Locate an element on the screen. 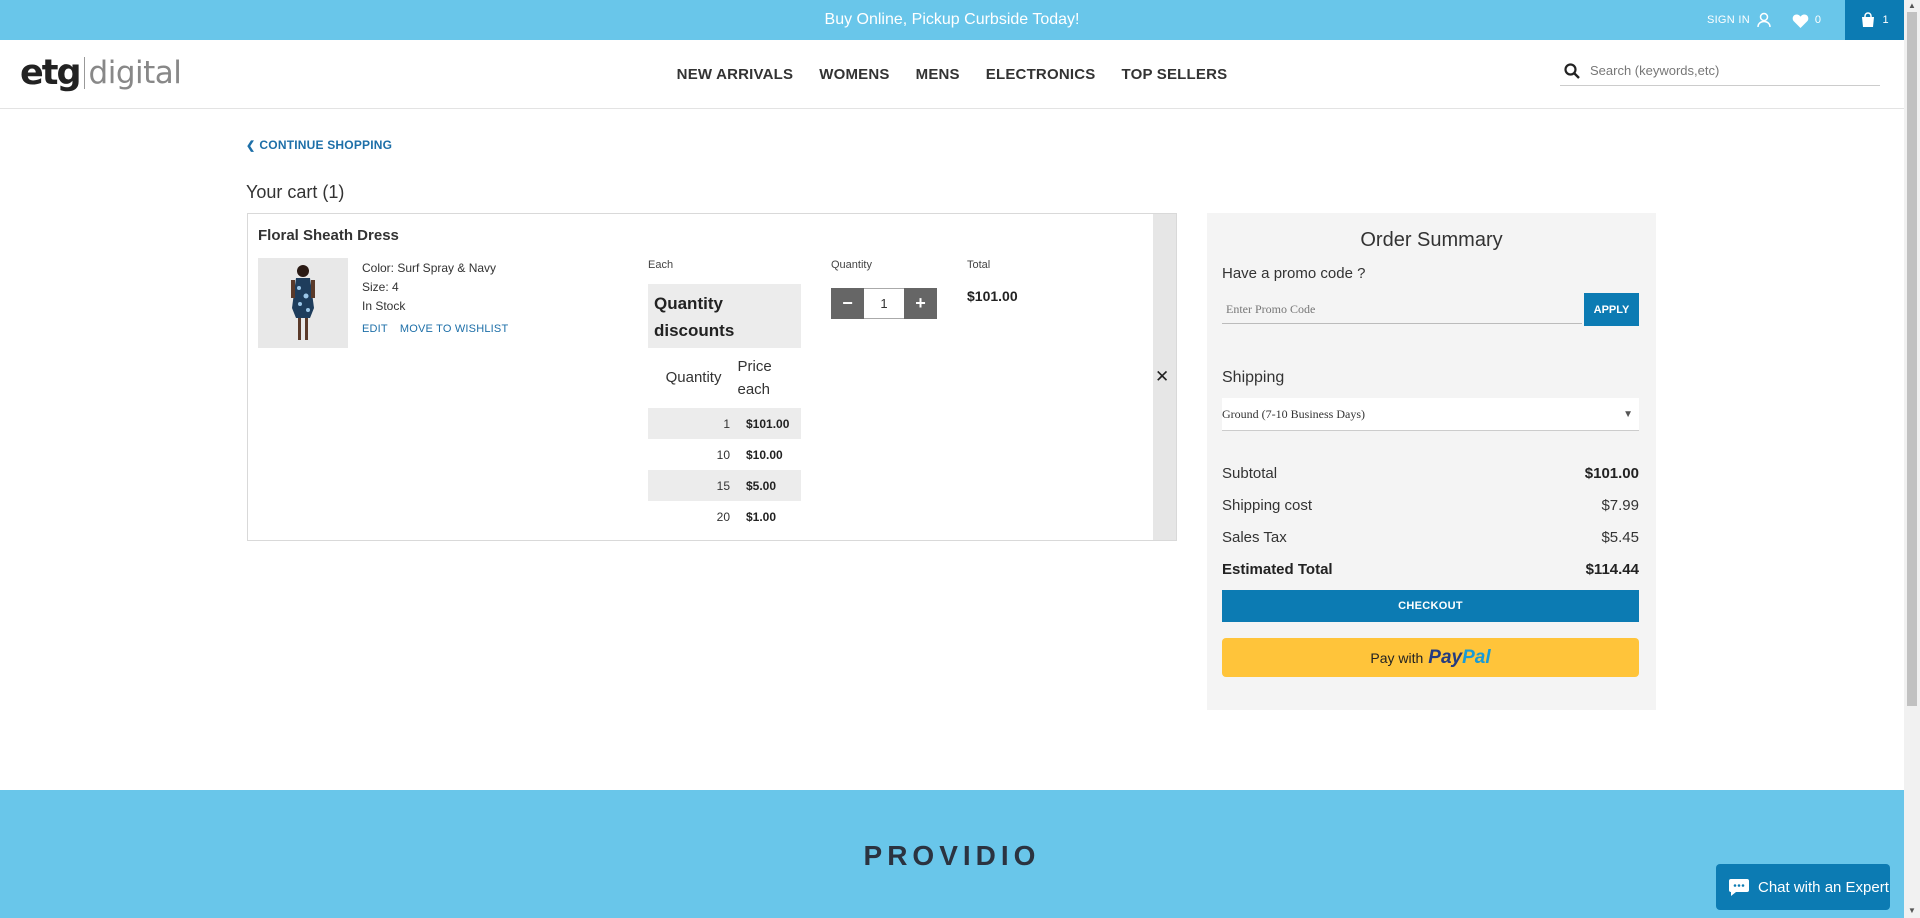 This screenshot has height=918, width=1920. quantity-label: Quantity is located at coordinates (851, 265).